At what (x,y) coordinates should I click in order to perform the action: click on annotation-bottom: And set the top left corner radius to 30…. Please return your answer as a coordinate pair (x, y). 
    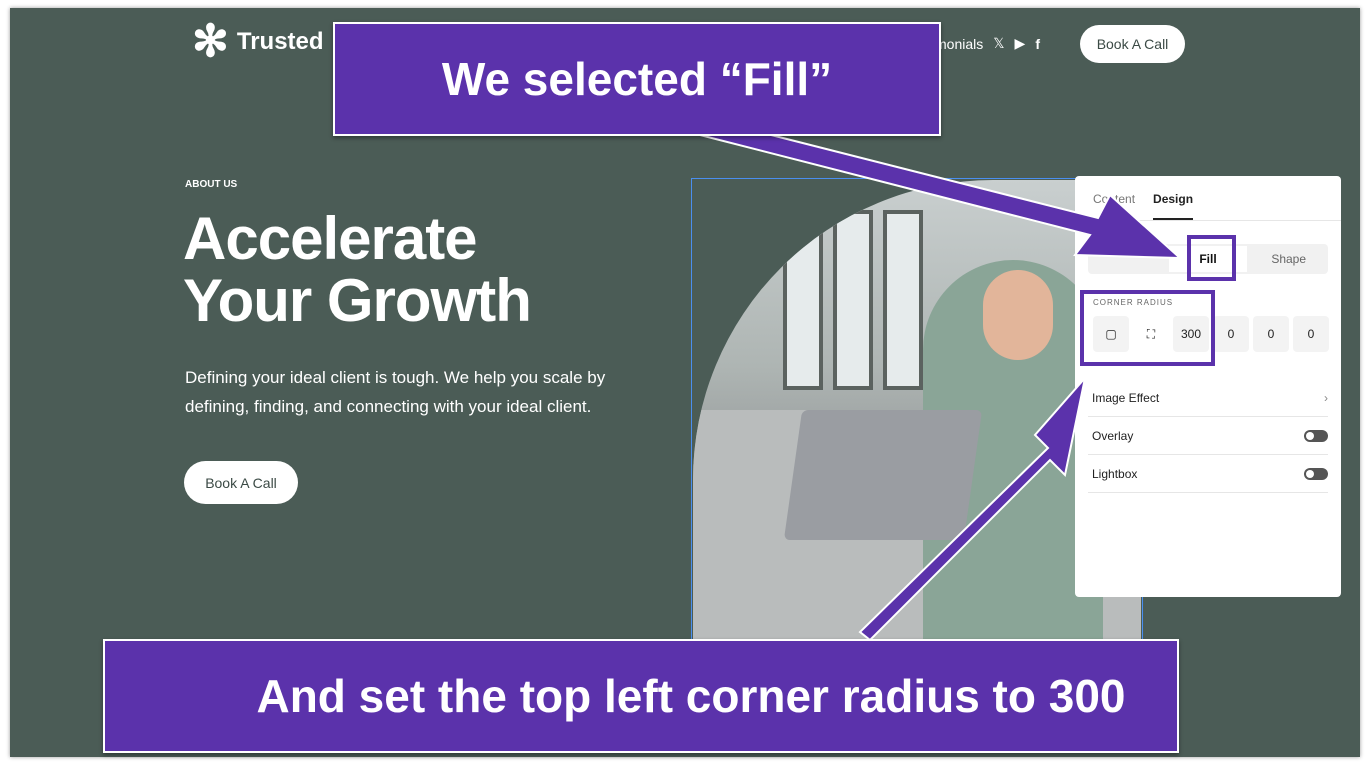
    Looking at the image, I should click on (641, 696).